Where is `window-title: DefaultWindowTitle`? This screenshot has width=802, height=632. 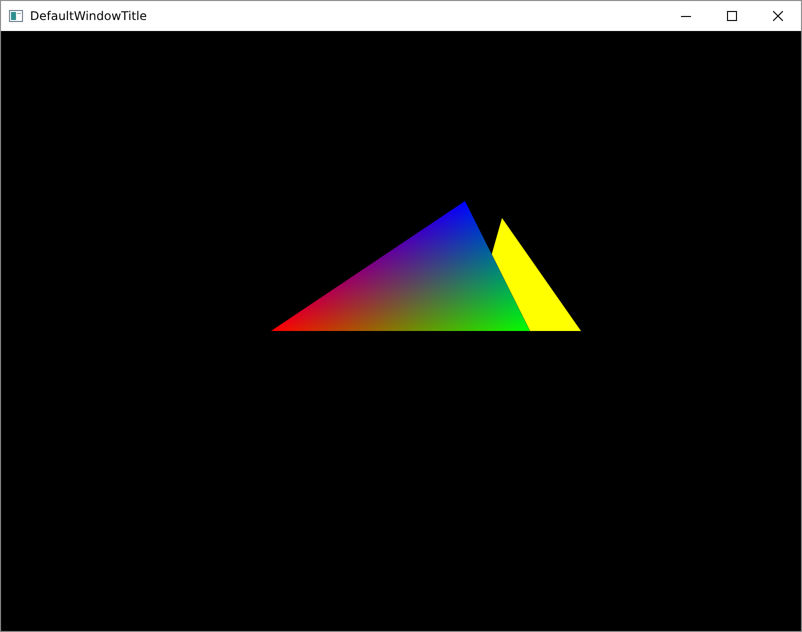
window-title: DefaultWindowTitle is located at coordinates (88, 16).